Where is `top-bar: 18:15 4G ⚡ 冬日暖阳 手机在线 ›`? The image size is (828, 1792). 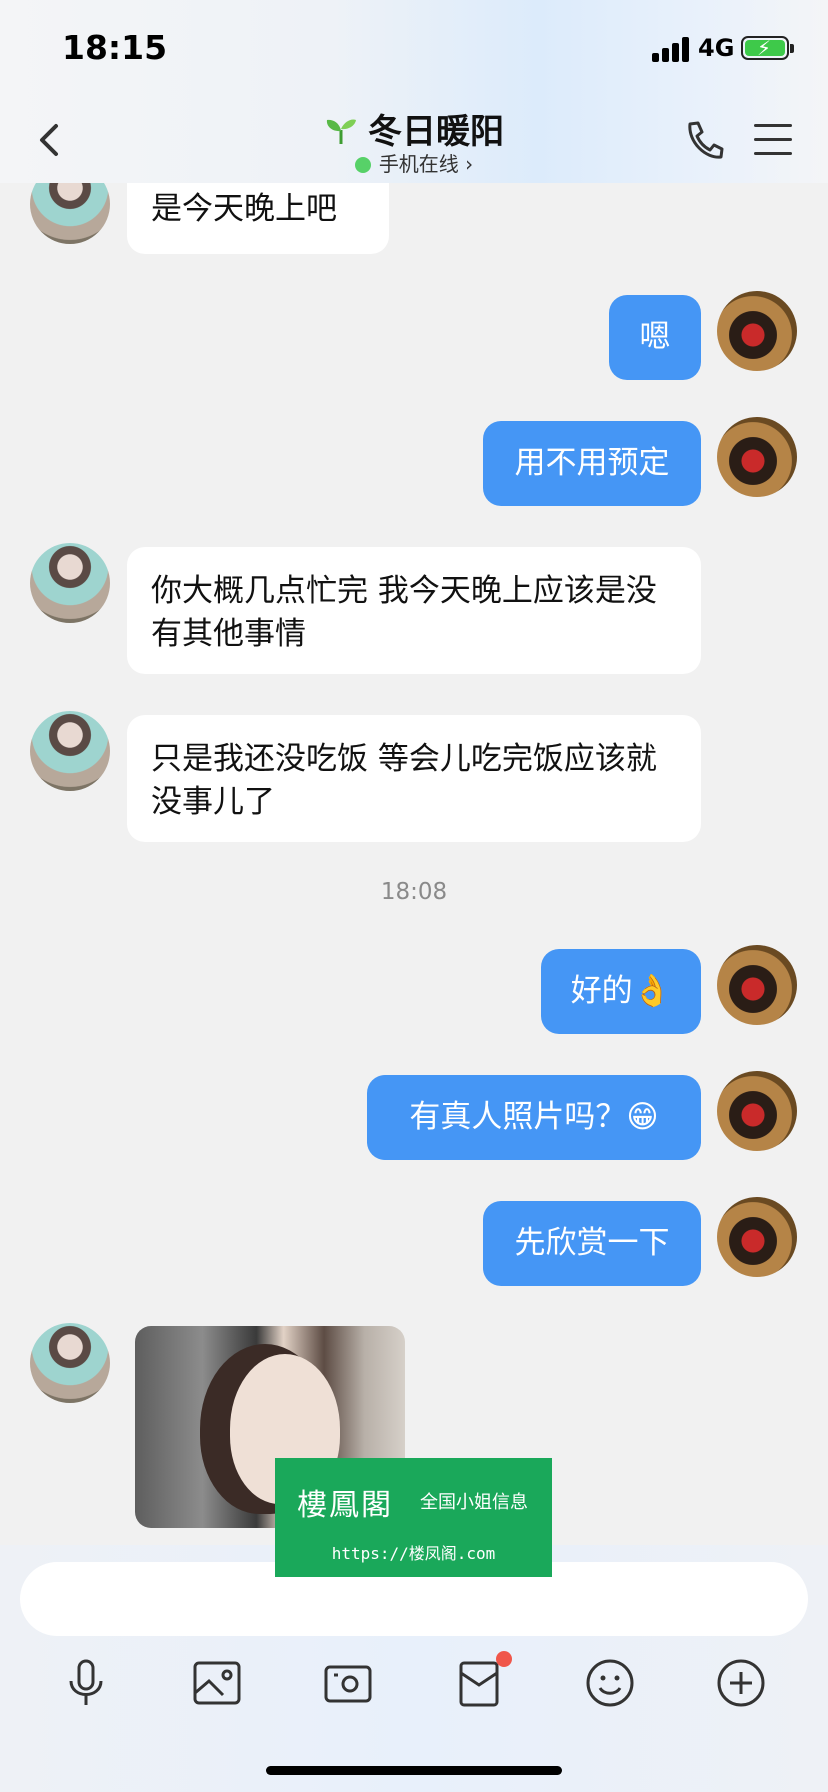 top-bar: 18:15 4G ⚡ 冬日暖阳 手机在线 › is located at coordinates (414, 91).